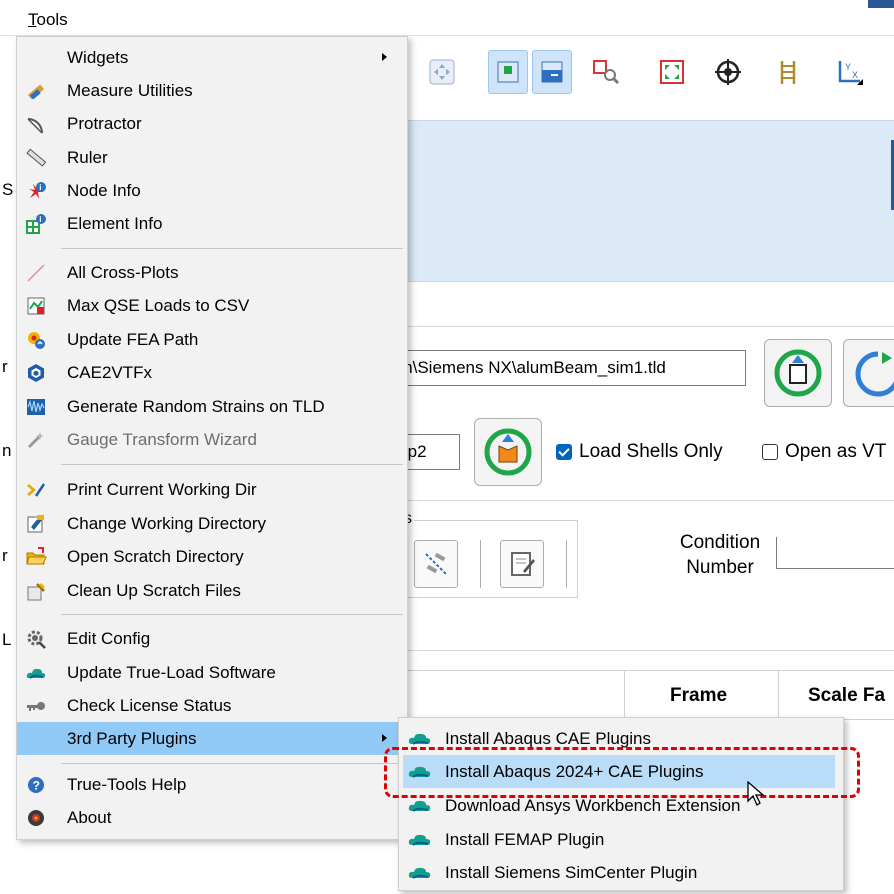 The image size is (894, 894). Describe the element at coordinates (36, 706) in the screenshot. I see `license-key-icon` at that location.